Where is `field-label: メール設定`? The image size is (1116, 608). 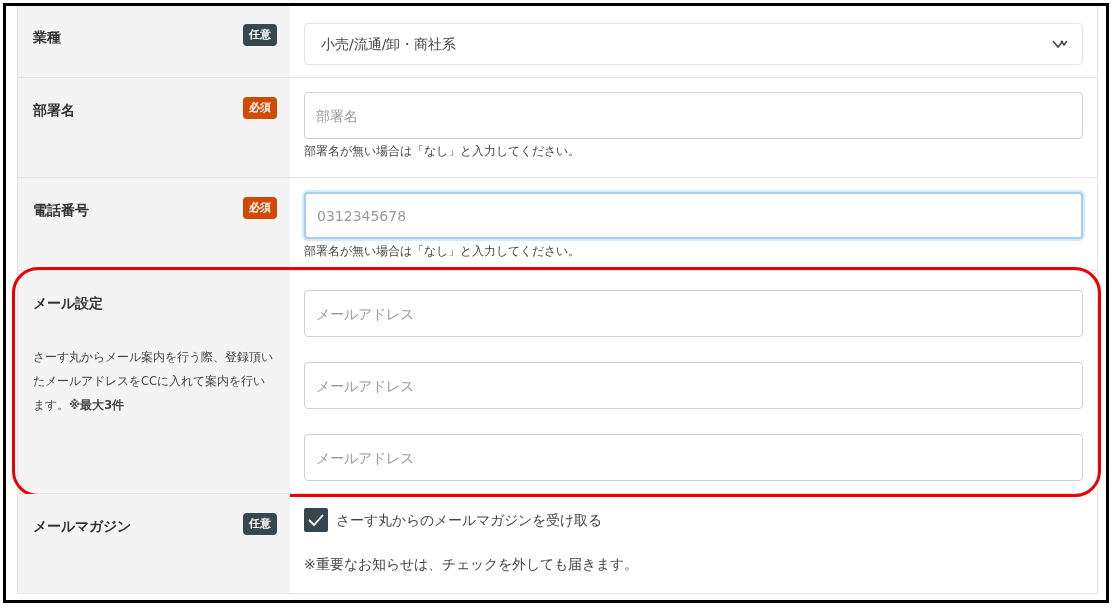
field-label: メール設定 is located at coordinates (68, 303).